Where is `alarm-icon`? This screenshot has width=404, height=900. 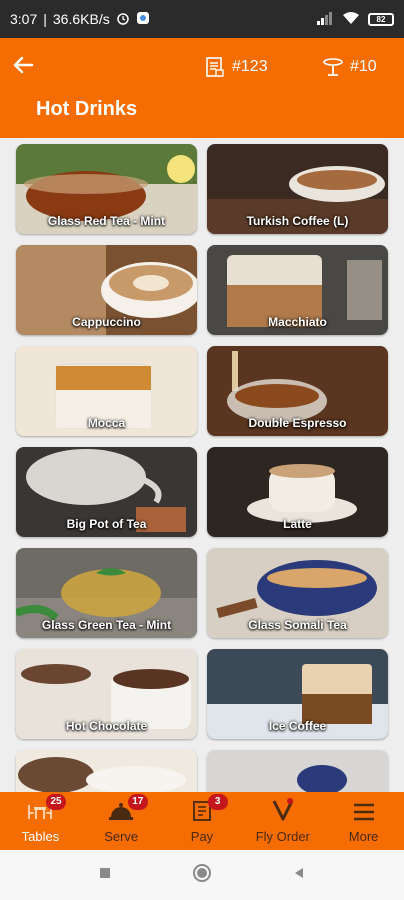
alarm-icon is located at coordinates (123, 19).